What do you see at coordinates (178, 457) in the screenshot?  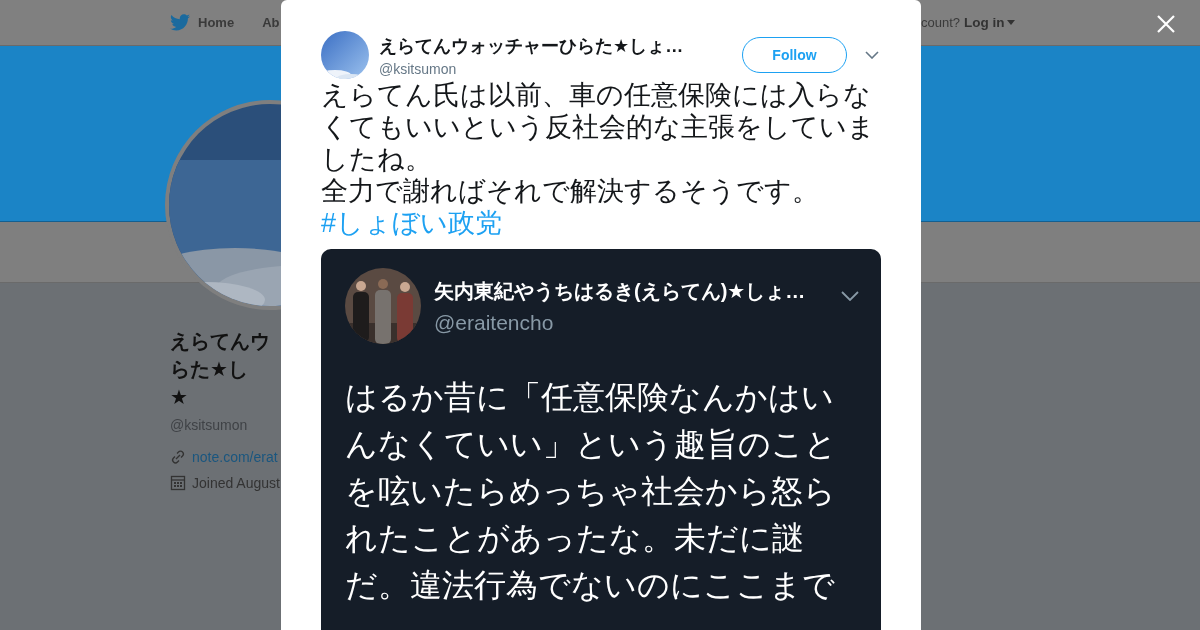 I see `link-icon` at bounding box center [178, 457].